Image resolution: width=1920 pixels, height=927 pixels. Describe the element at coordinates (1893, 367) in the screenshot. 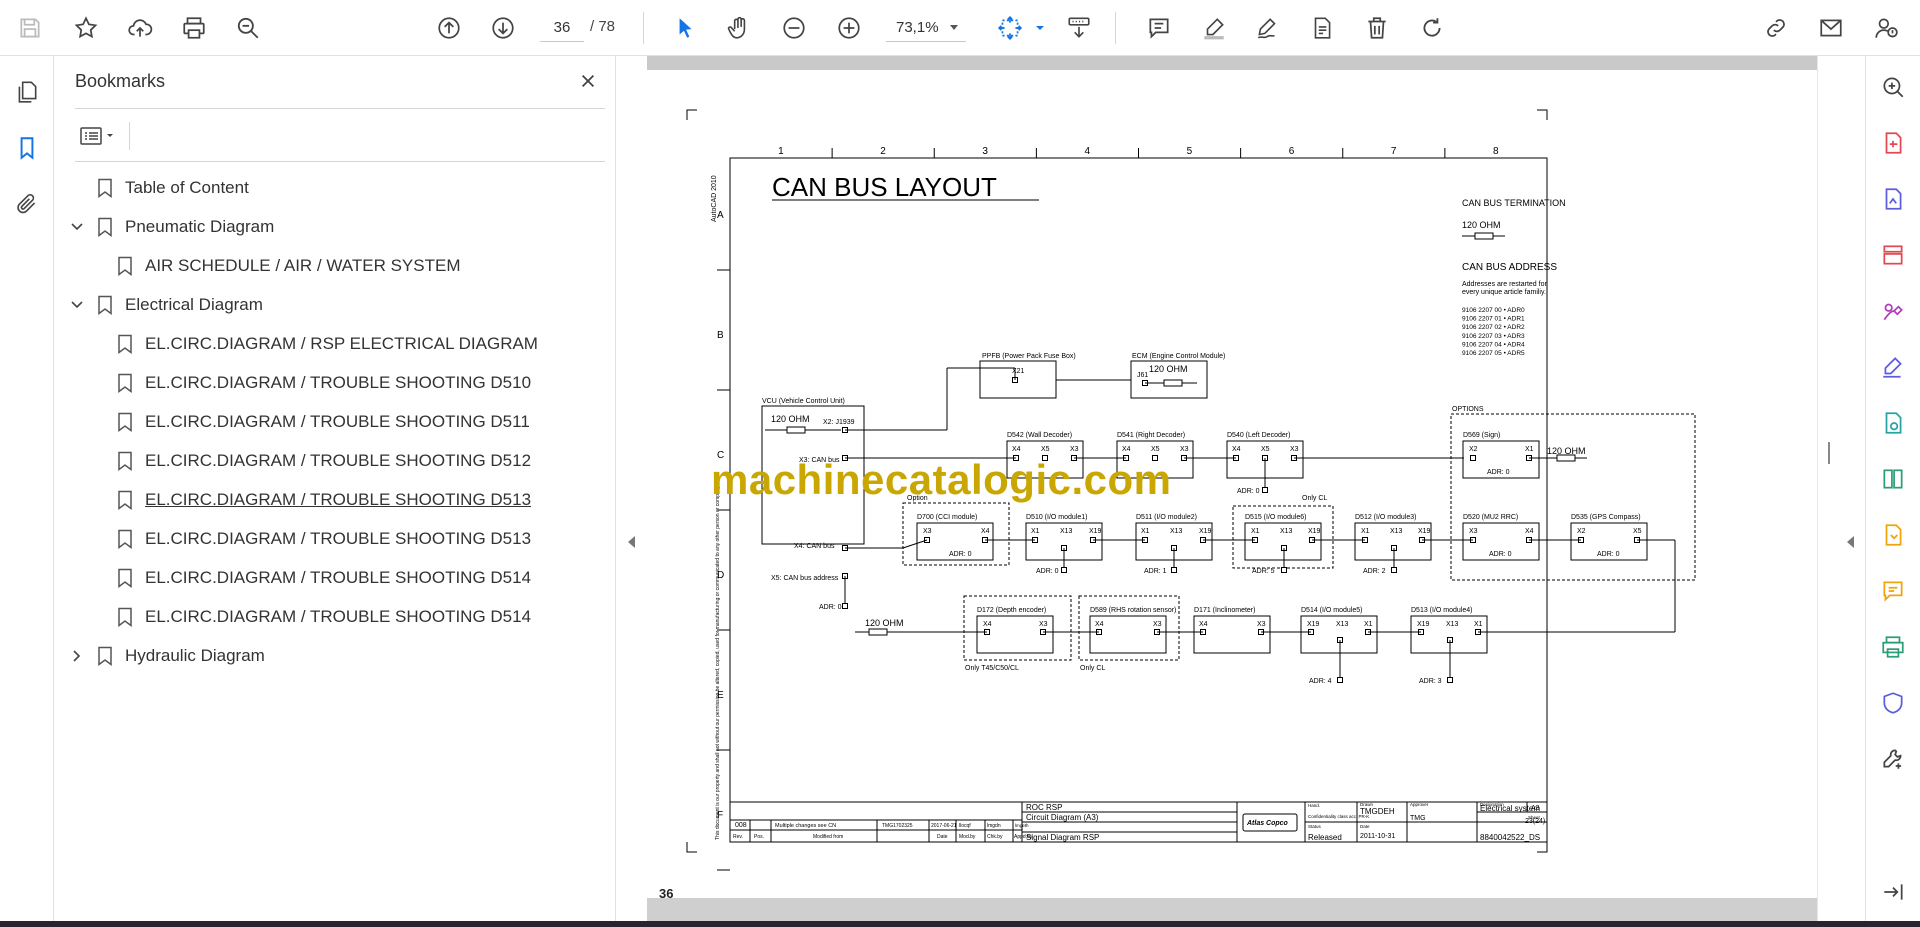

I see `edit-pdf-icon` at that location.